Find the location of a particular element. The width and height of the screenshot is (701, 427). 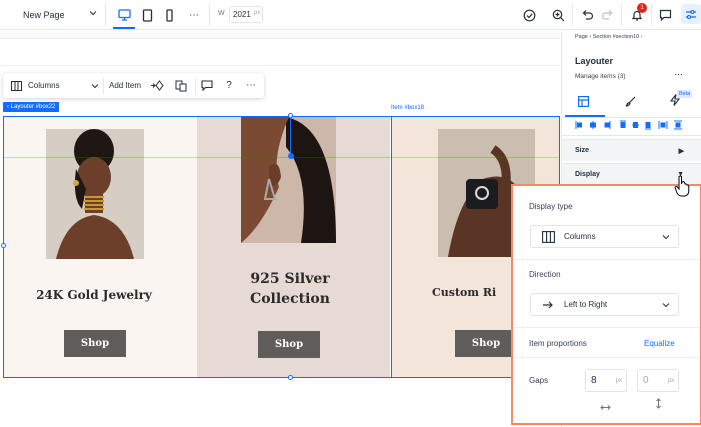

brush-icon is located at coordinates (630, 101).